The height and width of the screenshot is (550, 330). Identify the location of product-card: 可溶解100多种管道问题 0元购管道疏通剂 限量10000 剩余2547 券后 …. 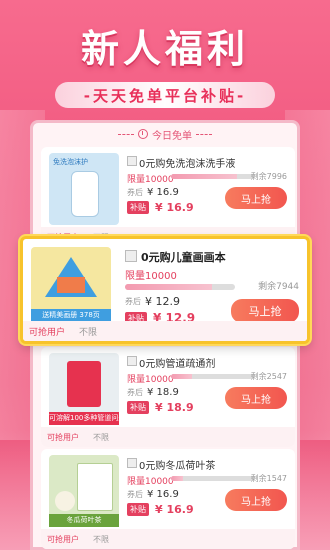
(168, 397).